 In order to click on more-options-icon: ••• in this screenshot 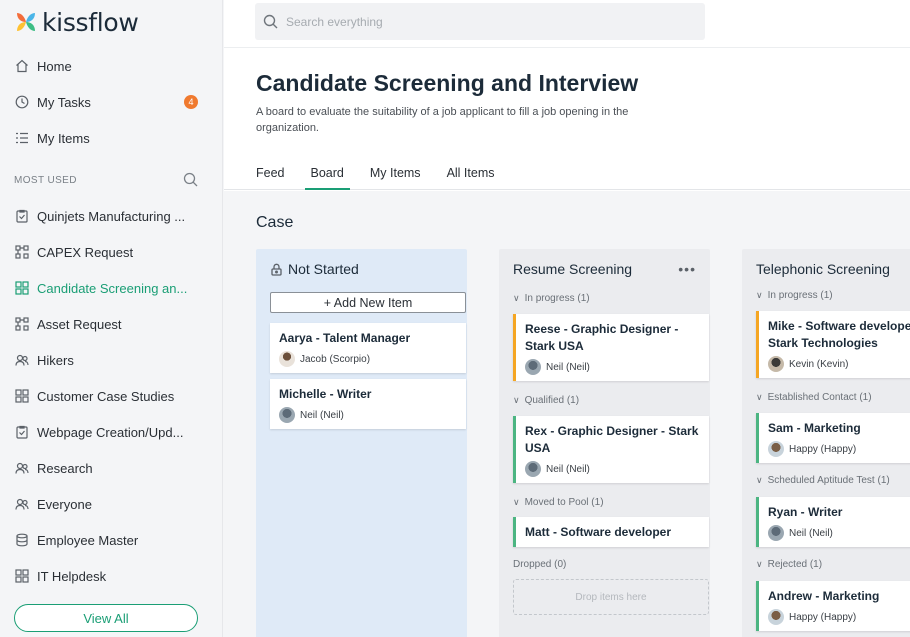, I will do `click(687, 269)`.